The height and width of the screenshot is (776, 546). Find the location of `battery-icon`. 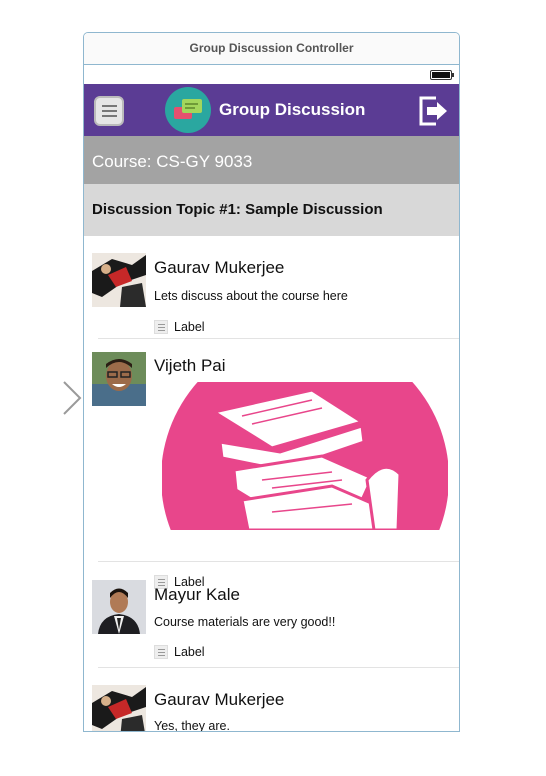

battery-icon is located at coordinates (442, 75).